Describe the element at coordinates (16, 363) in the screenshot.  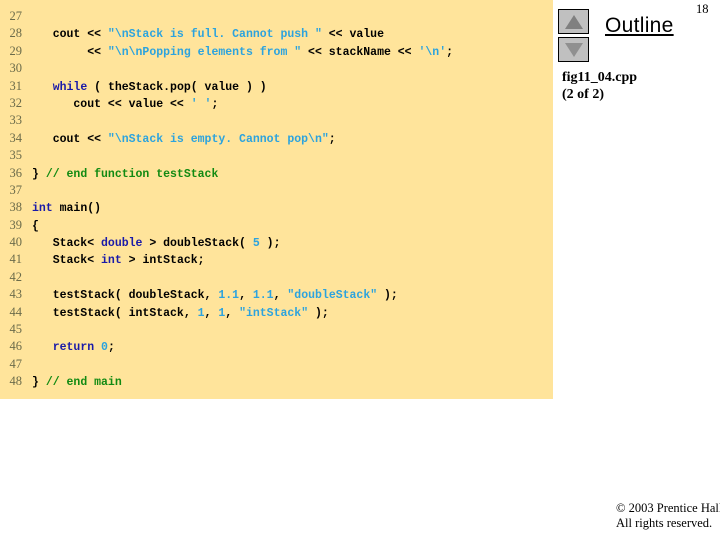
I see `code-line-number: 47` at that location.